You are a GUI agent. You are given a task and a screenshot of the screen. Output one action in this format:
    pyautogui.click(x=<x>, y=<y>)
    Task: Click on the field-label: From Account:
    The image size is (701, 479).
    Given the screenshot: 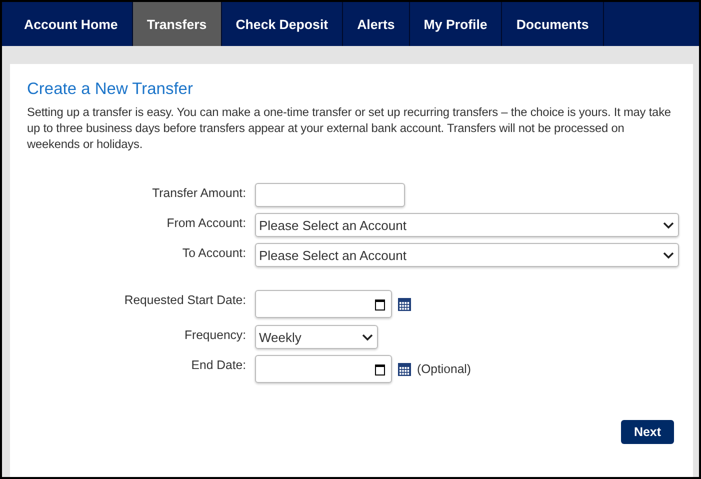 What is the action you would take?
    pyautogui.click(x=206, y=223)
    